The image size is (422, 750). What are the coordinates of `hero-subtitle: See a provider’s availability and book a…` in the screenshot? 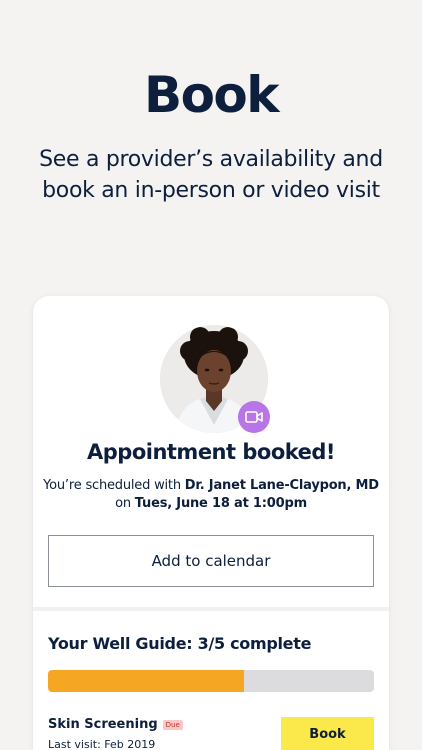 It's located at (211, 175).